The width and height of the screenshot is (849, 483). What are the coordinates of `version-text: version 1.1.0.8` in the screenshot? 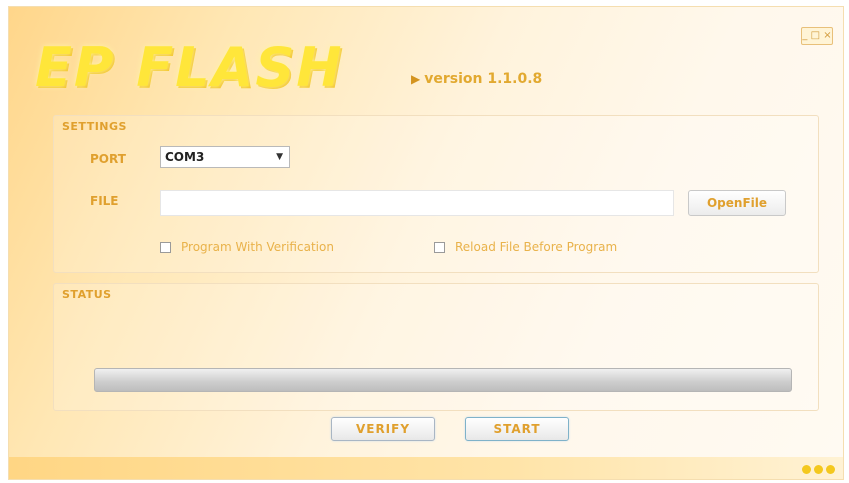 It's located at (483, 79).